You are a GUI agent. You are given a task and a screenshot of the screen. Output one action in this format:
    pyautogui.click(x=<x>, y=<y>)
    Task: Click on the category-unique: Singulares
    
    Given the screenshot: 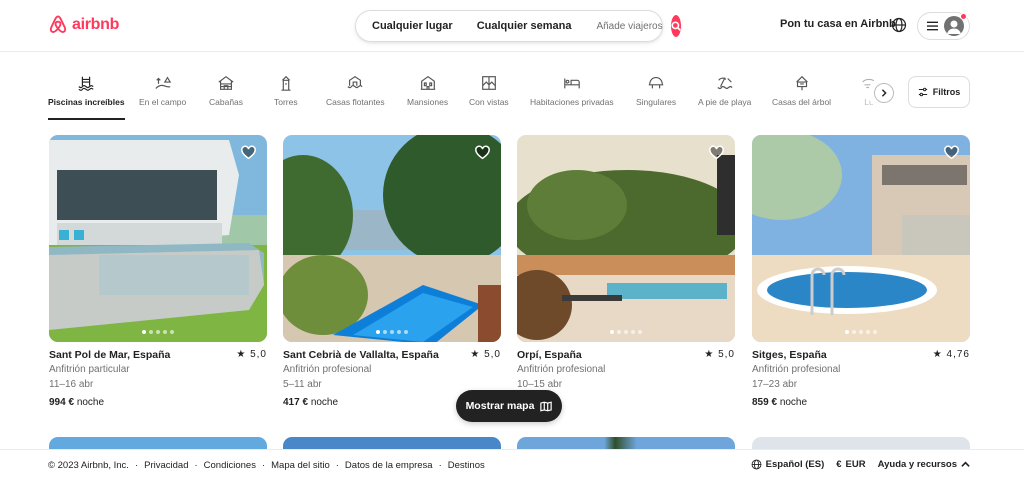 What is the action you would take?
    pyautogui.click(x=656, y=97)
    